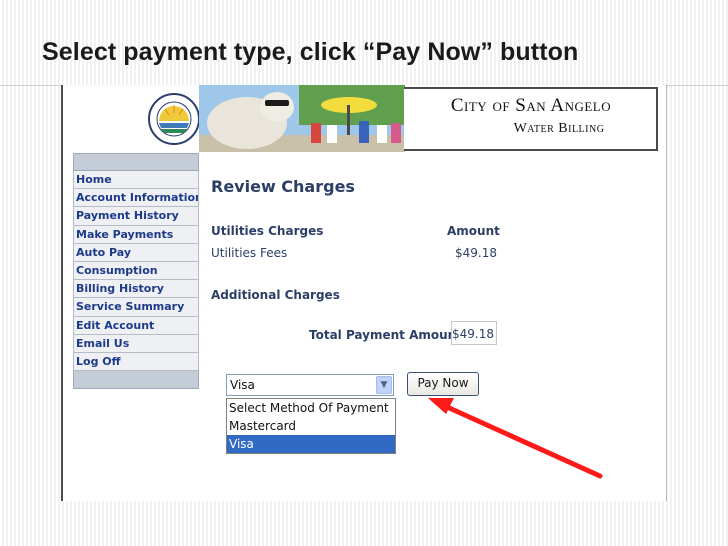 The image size is (728, 546). I want to click on red-arrow-icon, so click(515, 438).